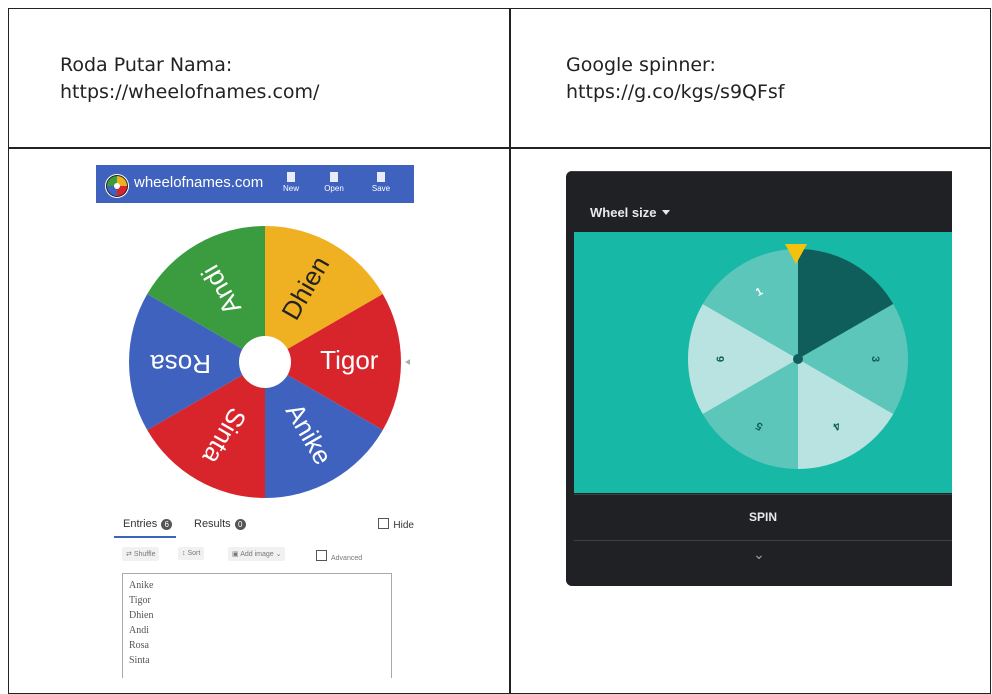 Image resolution: width=992 pixels, height=694 pixels. What do you see at coordinates (117, 186) in the screenshot?
I see `wheelofnames-logo-icon` at bounding box center [117, 186].